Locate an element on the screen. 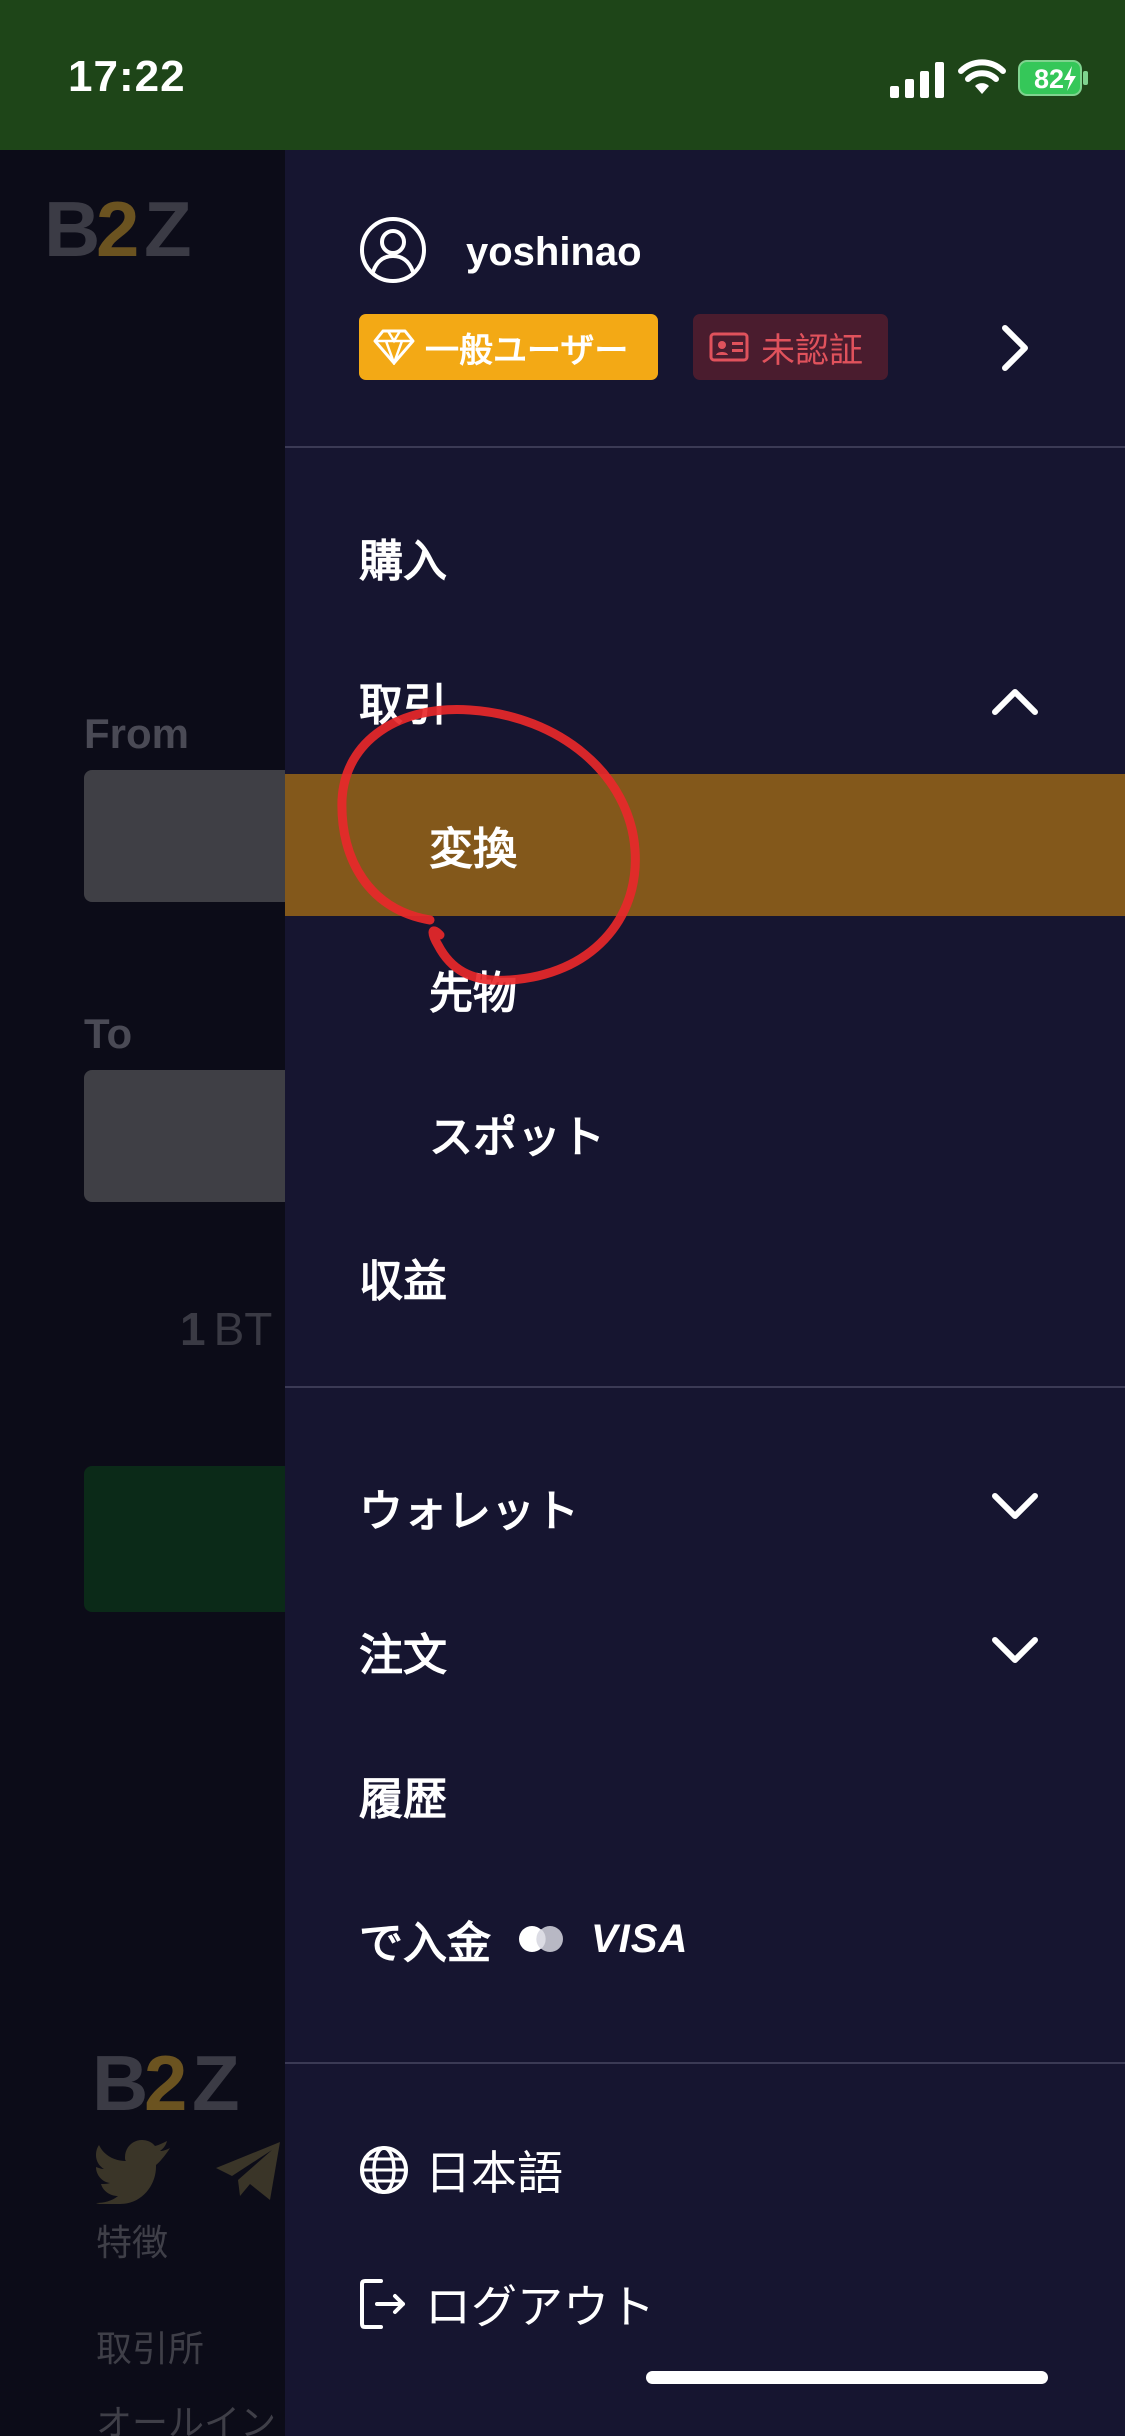 Image resolution: width=1125 pixels, height=2436 pixels. user-level-badge: 一般ユーザー is located at coordinates (508, 347).